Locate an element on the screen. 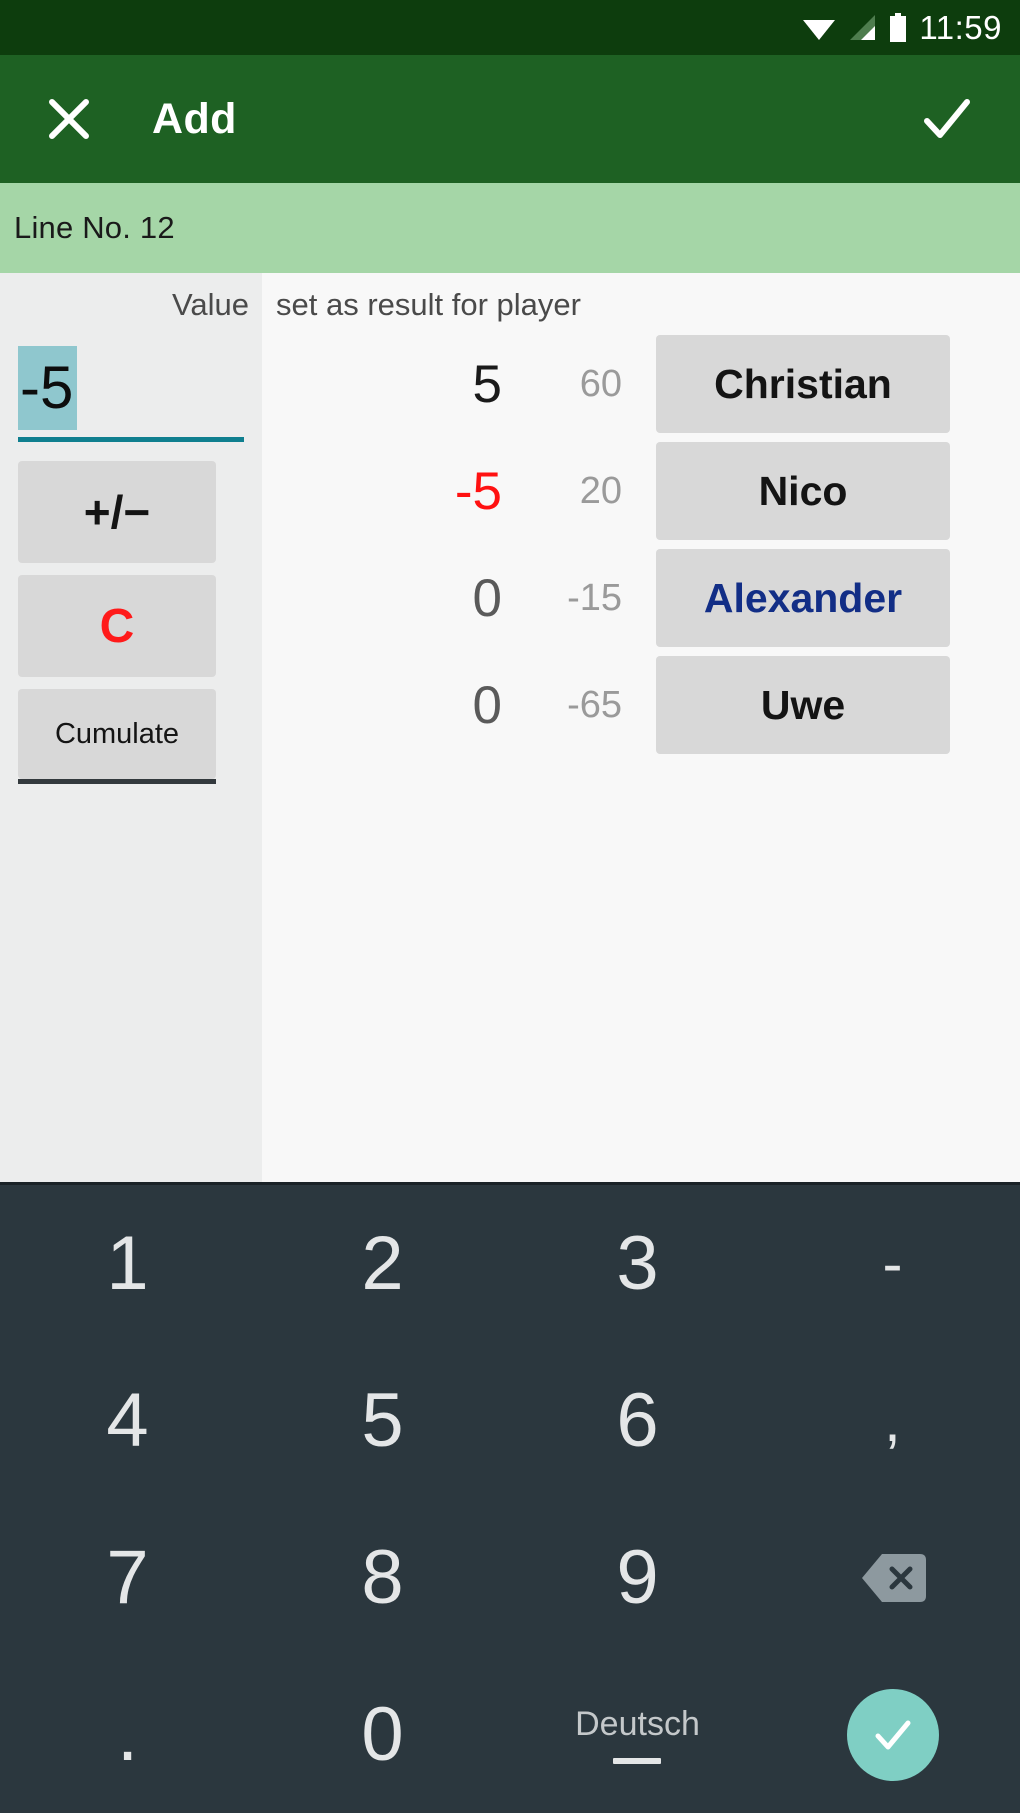 The width and height of the screenshot is (1020, 1813). key-1: 1 is located at coordinates (127, 1263).